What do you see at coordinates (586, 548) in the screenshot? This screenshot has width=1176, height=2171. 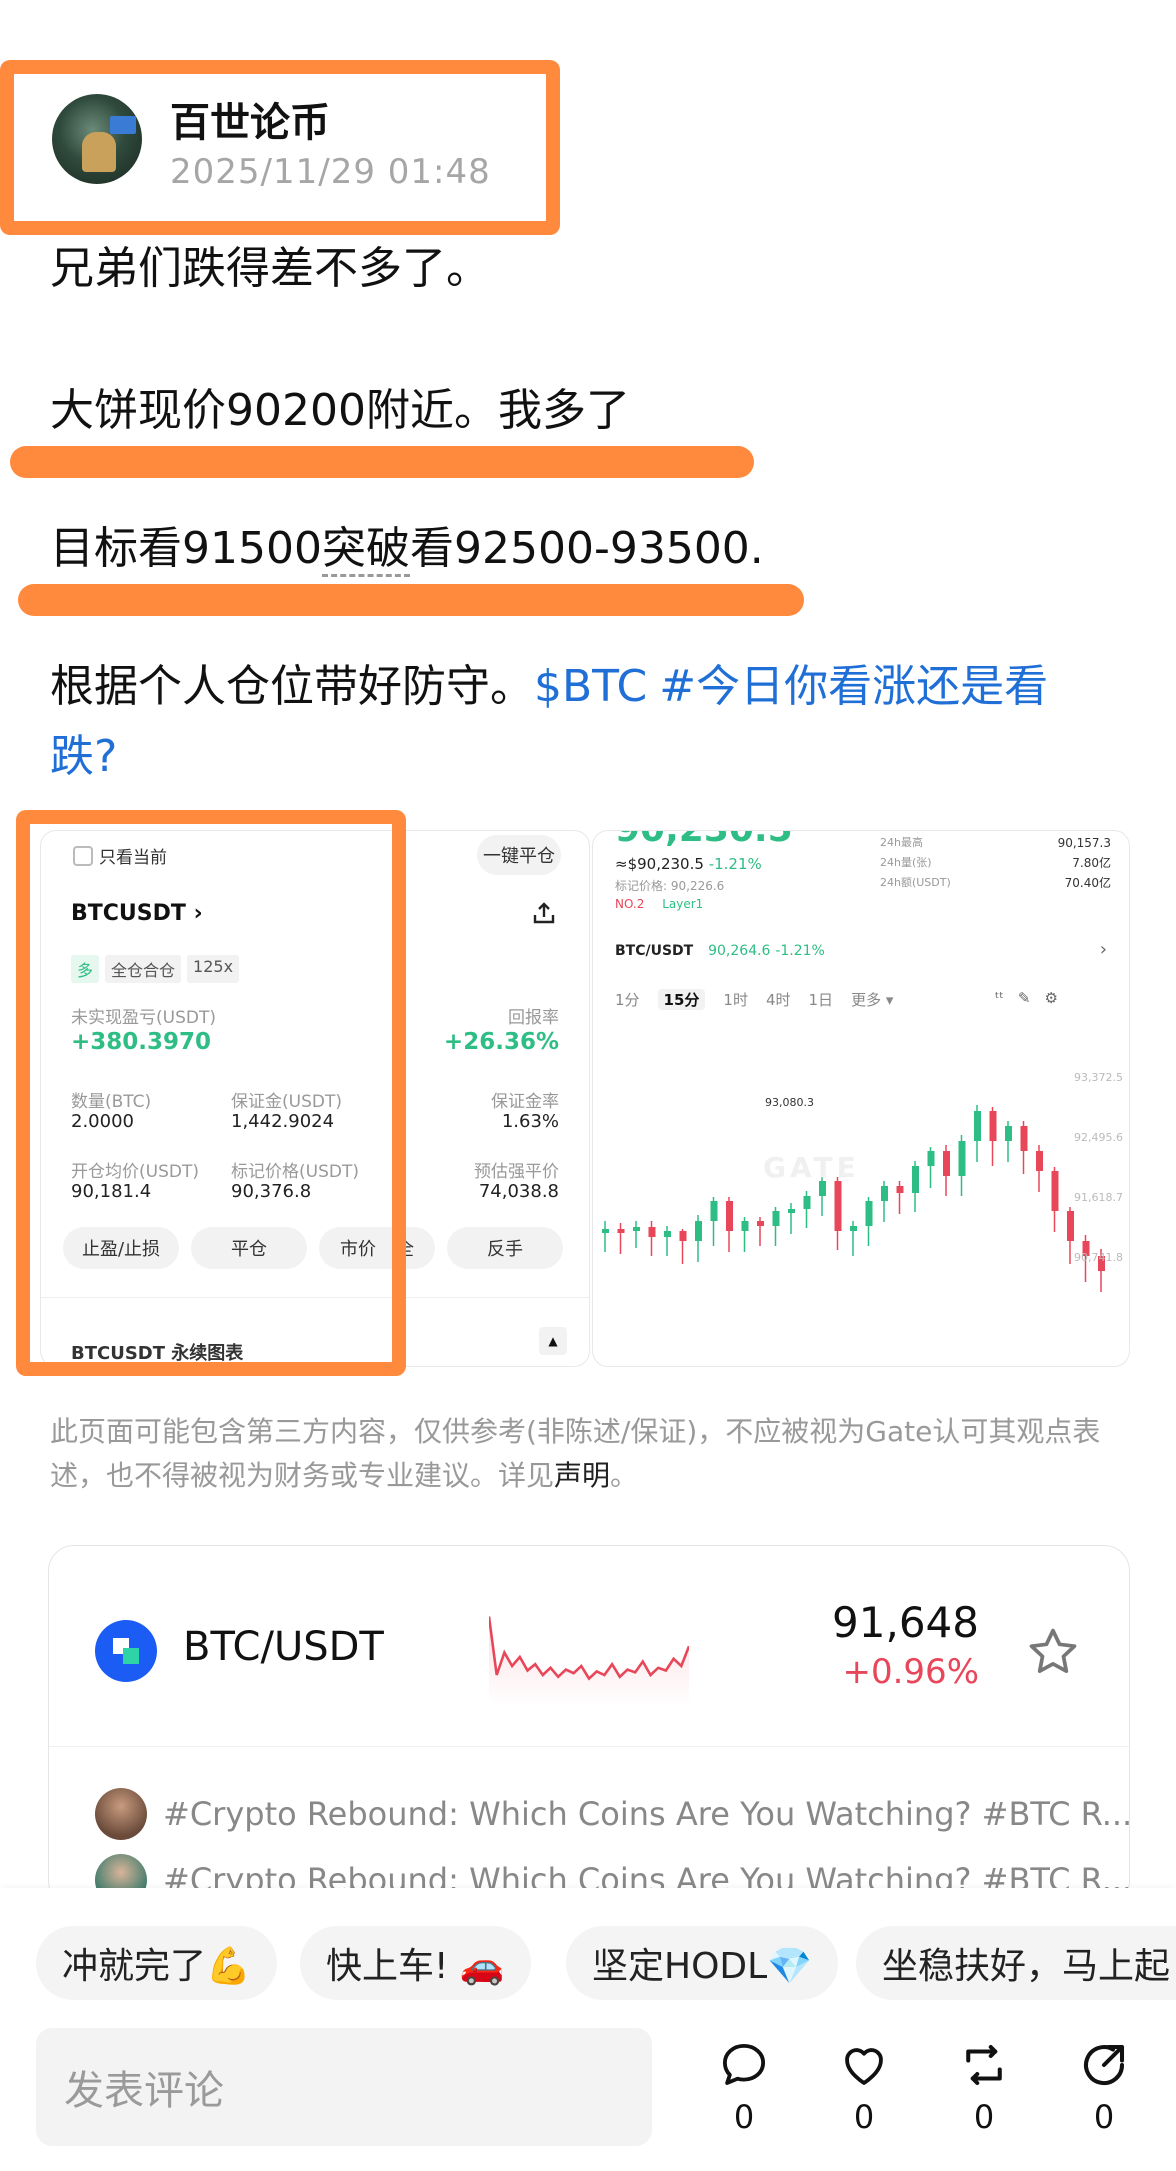 I see `post-line-3-range: 看92500-93500.` at bounding box center [586, 548].